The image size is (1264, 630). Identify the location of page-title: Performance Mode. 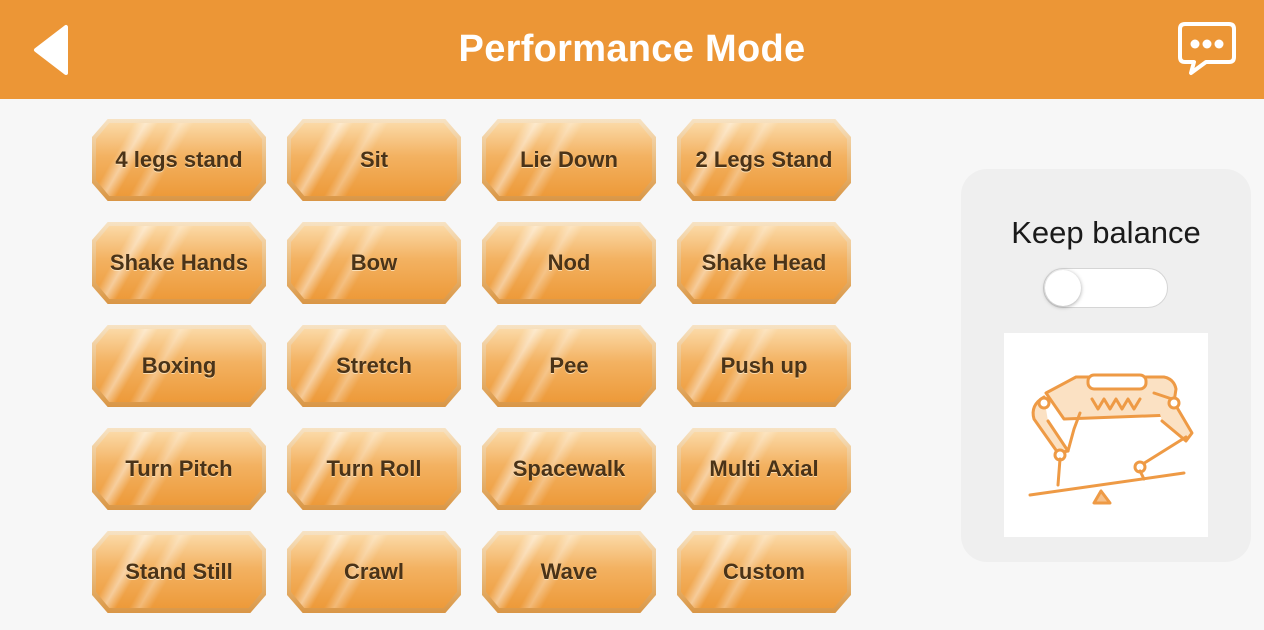
(632, 49).